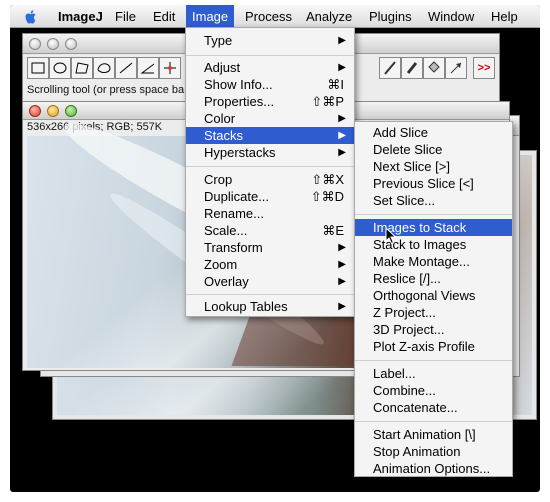 This screenshot has height=502, width=550. Describe the element at coordinates (80, 16) in the screenshot. I see `menu-imagej: ImageJ` at that location.